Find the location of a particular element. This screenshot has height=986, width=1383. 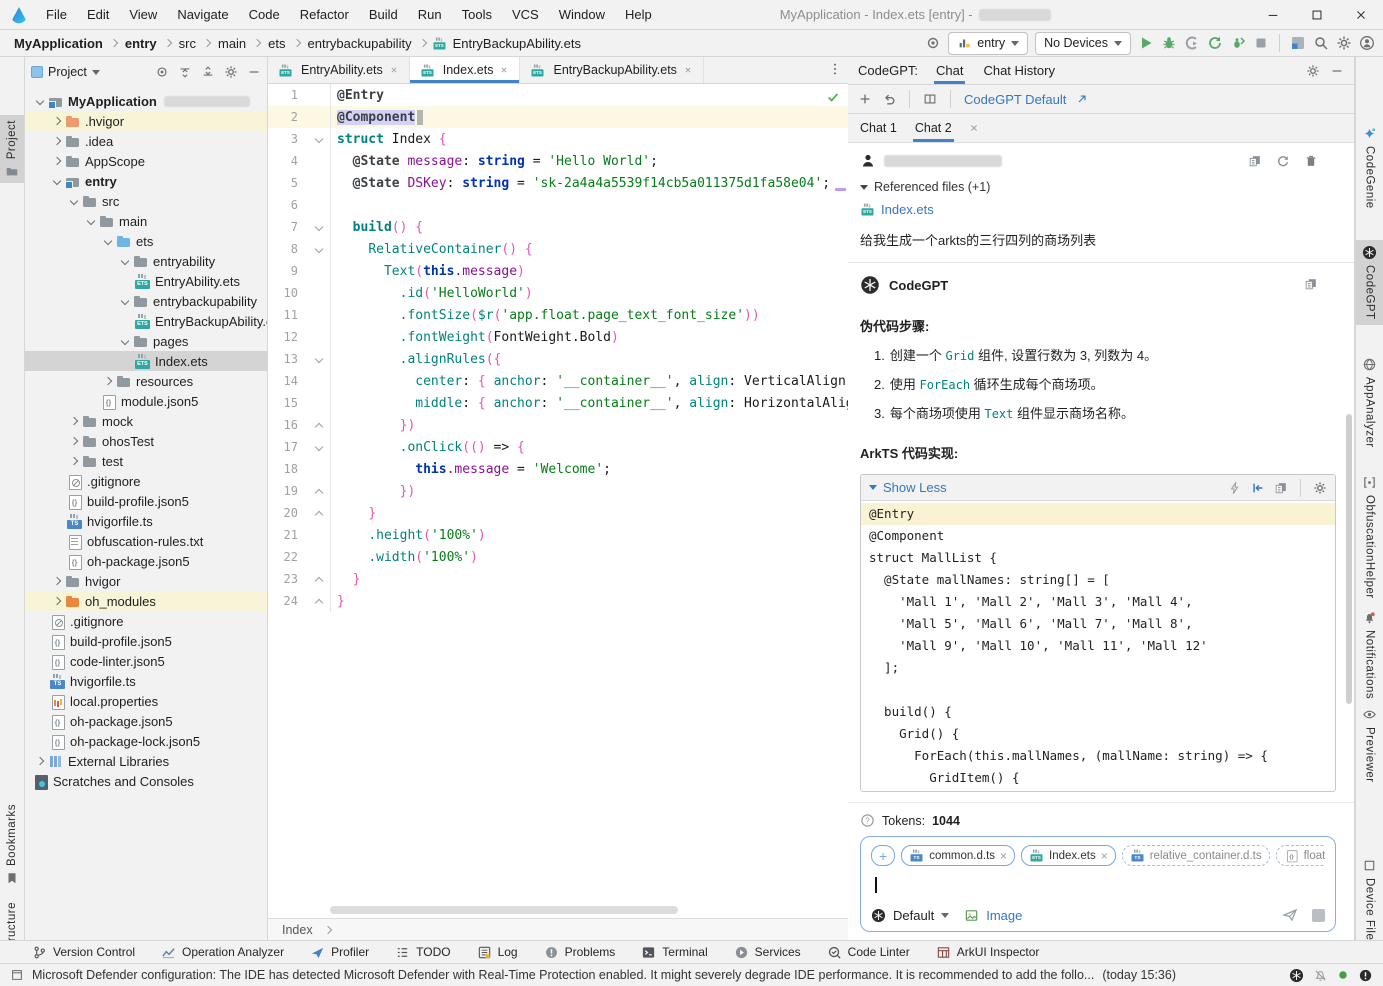

editor-tab-index-ets: Index.ets is located at coordinates (465, 70).